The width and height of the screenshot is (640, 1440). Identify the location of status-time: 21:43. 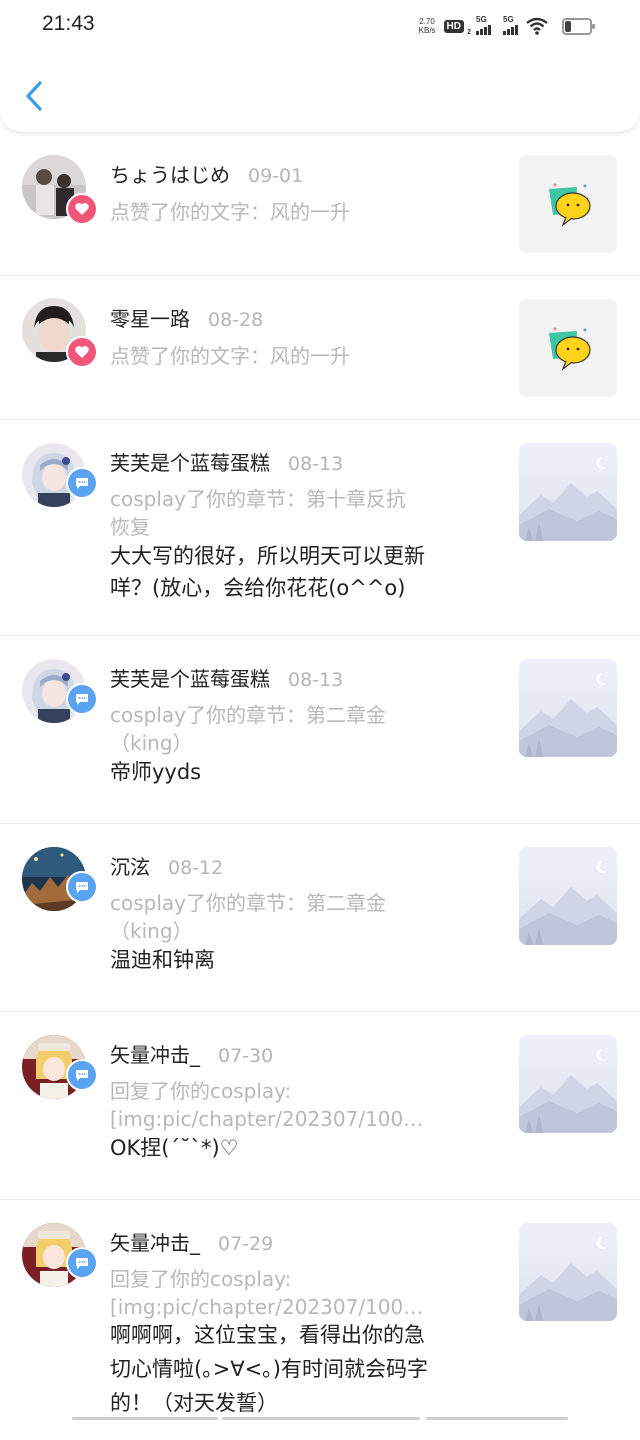
(68, 23).